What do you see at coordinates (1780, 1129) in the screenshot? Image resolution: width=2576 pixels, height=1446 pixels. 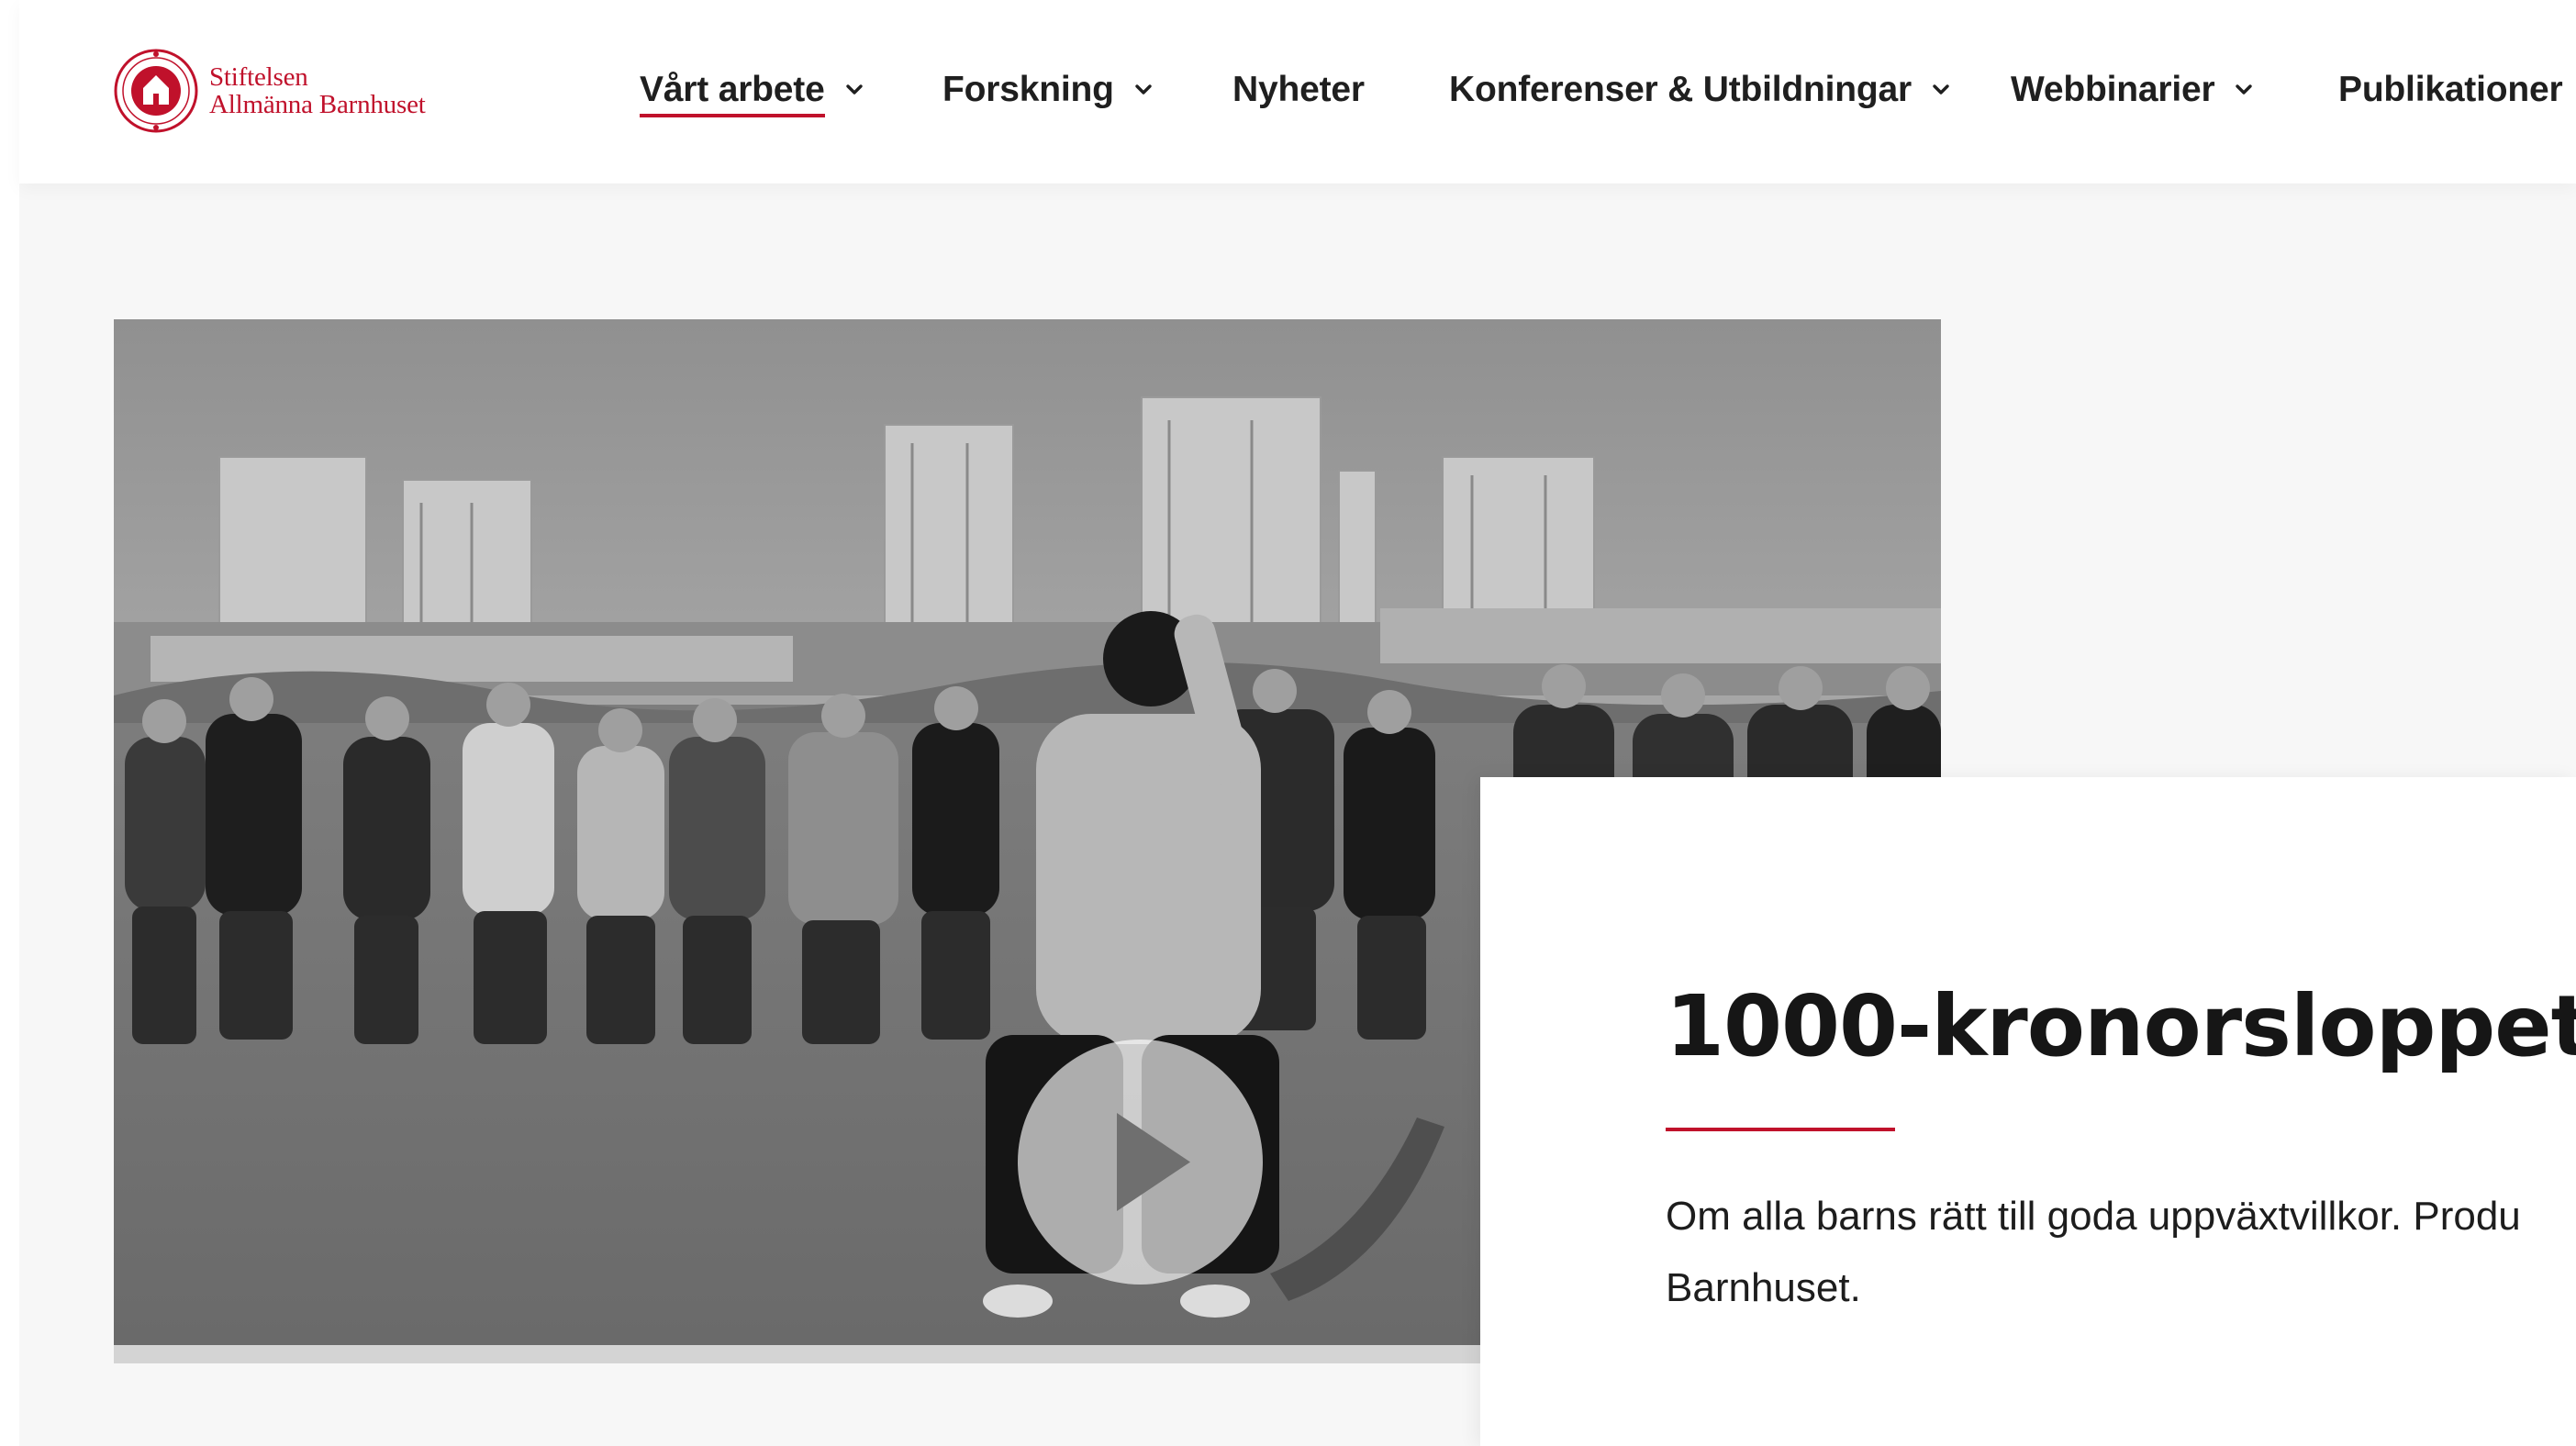 I see `title-divider` at bounding box center [1780, 1129].